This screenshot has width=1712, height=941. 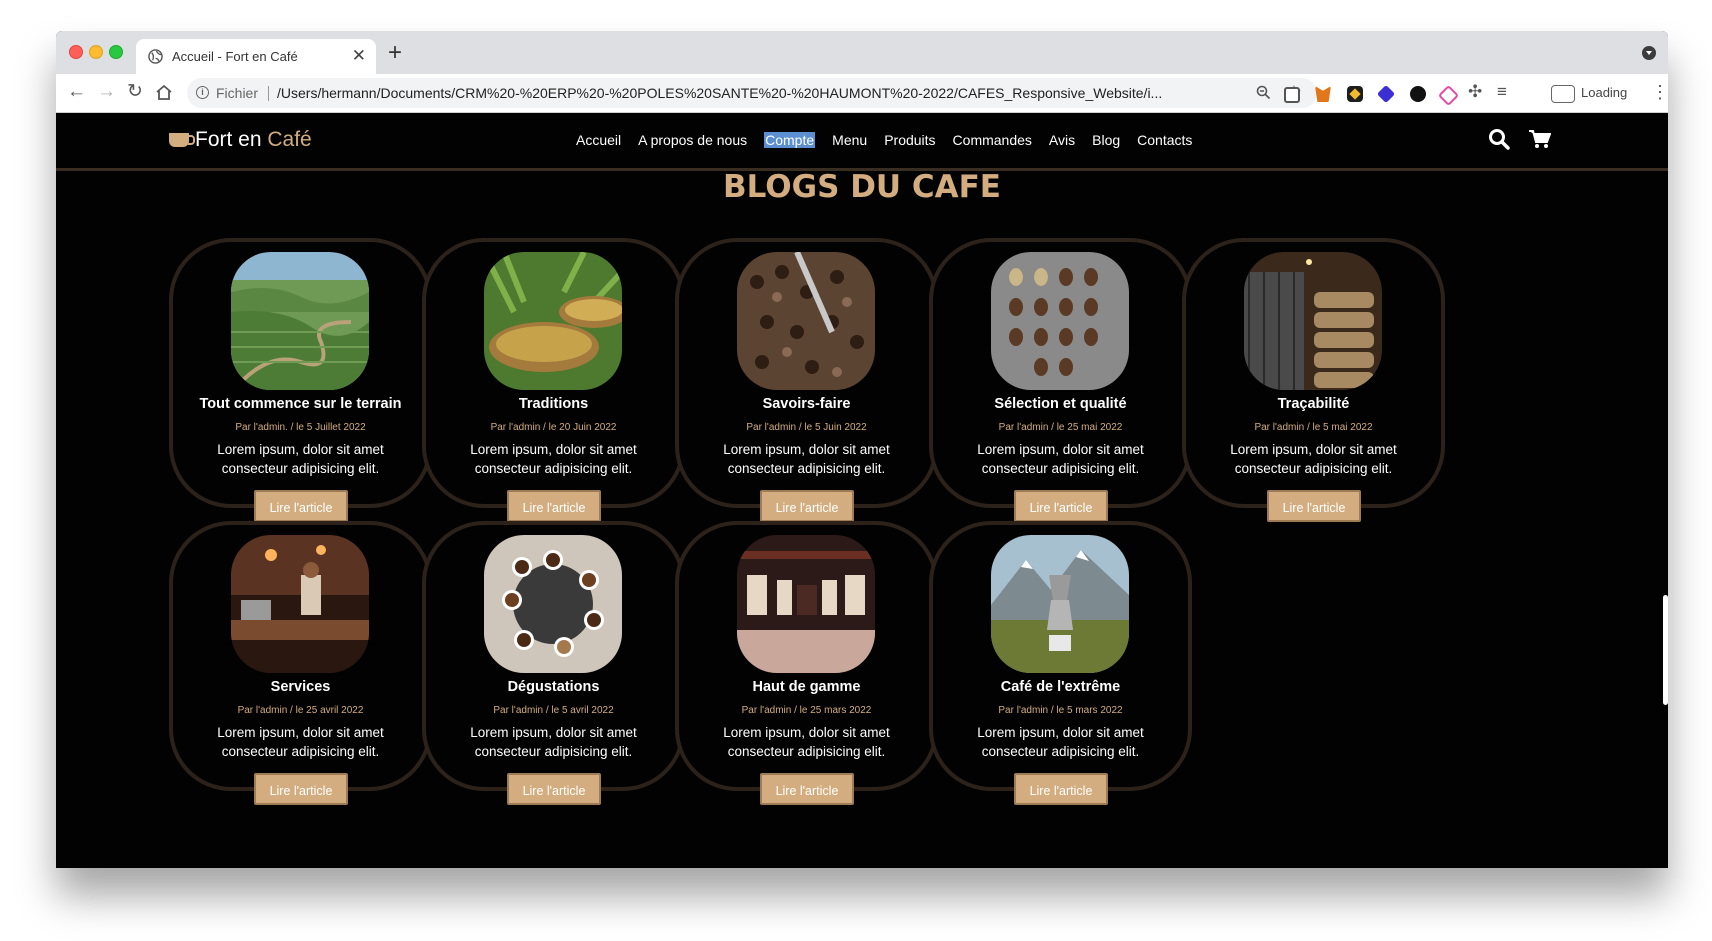 What do you see at coordinates (96, 52) in the screenshot?
I see `minimize-window-button` at bounding box center [96, 52].